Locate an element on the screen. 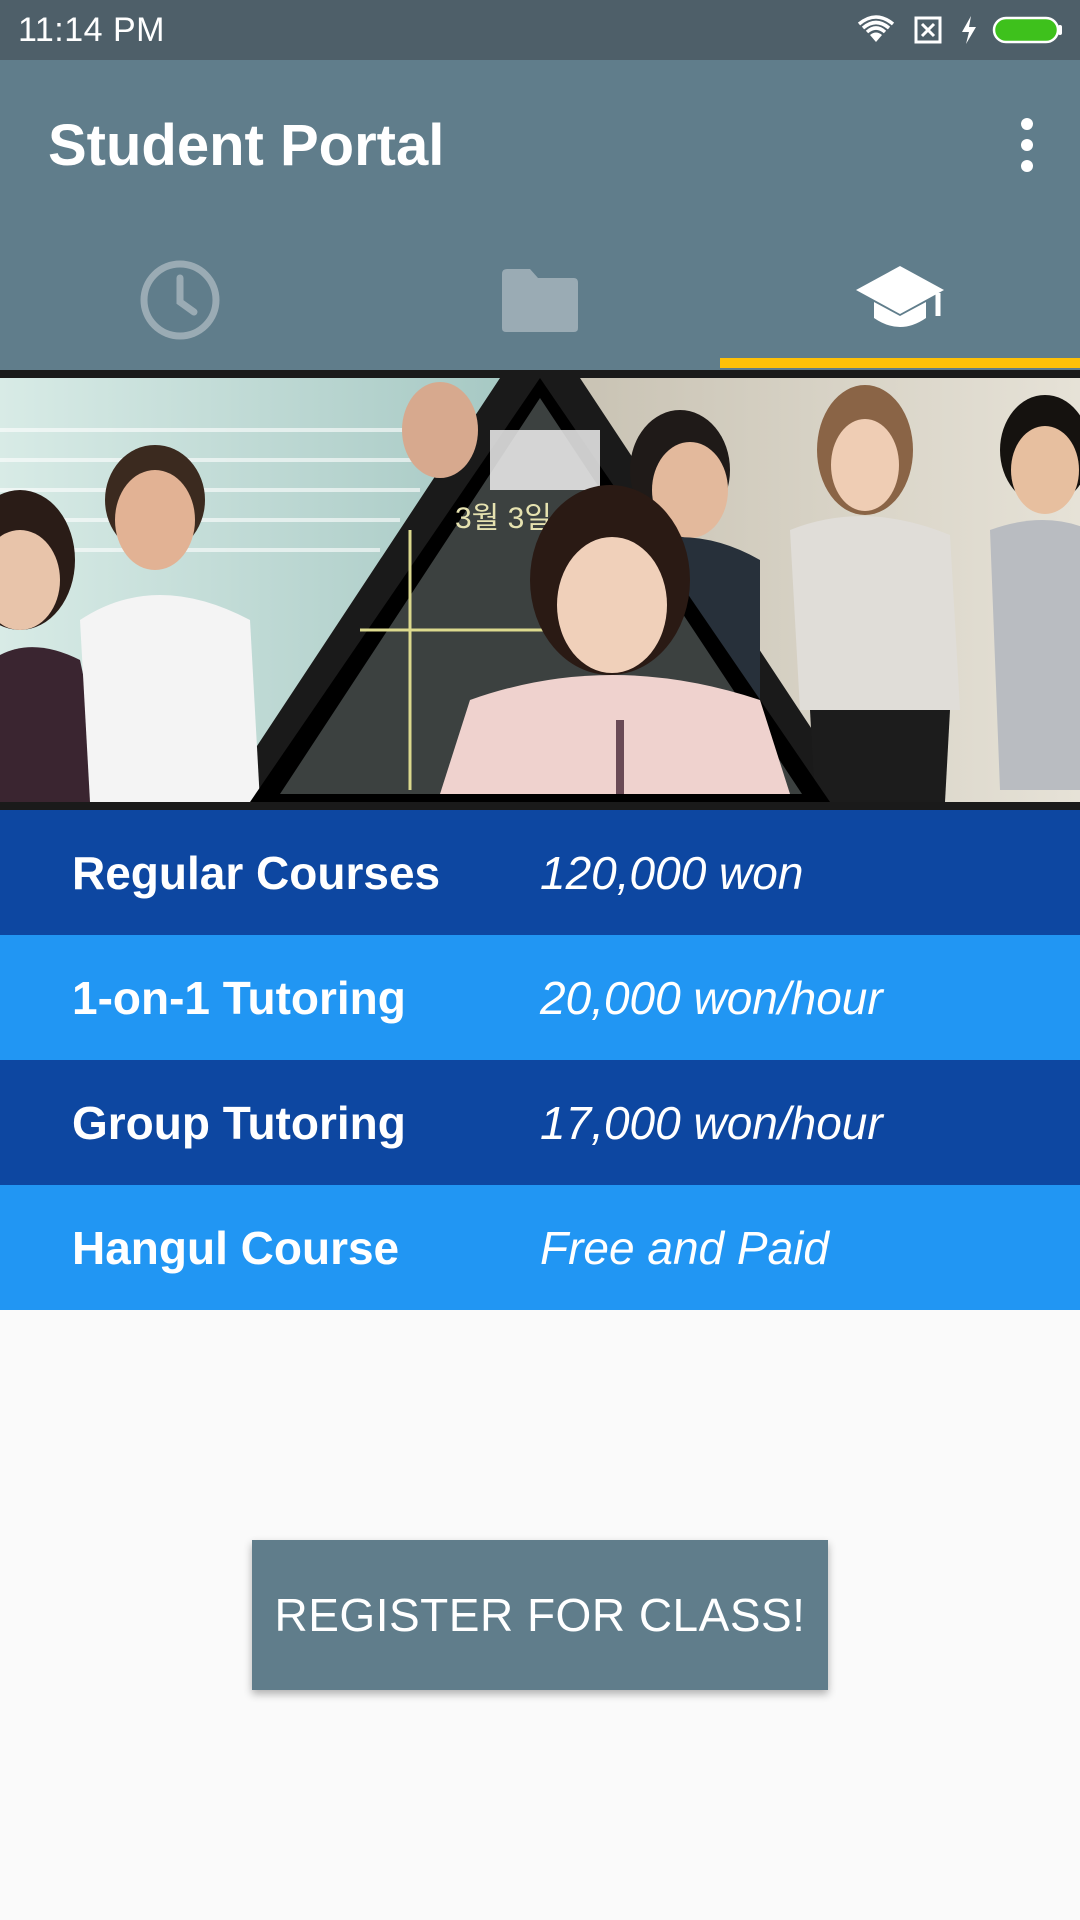 This screenshot has width=1080, height=1920. tab-courses is located at coordinates (900, 300).